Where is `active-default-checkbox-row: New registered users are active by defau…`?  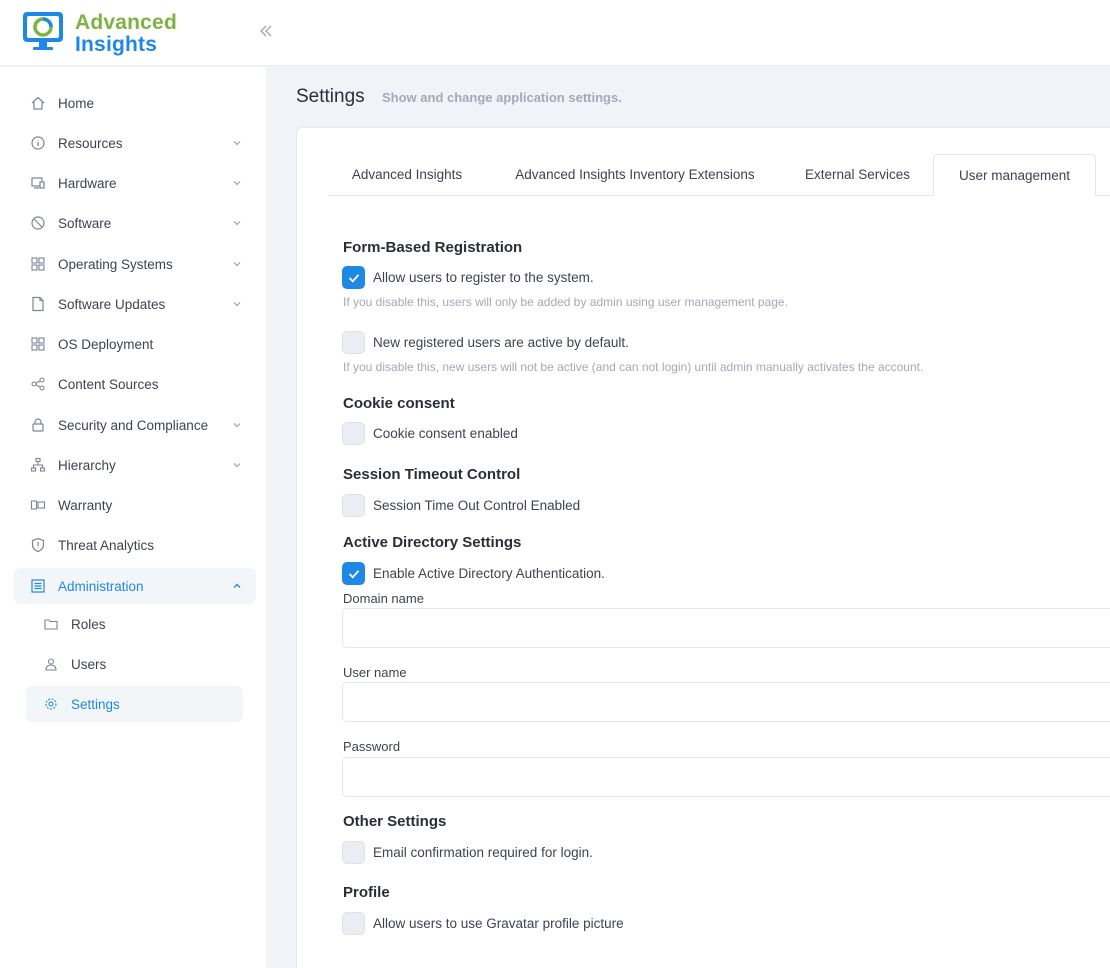 active-default-checkbox-row: New registered users are active by defau… is located at coordinates (485, 342).